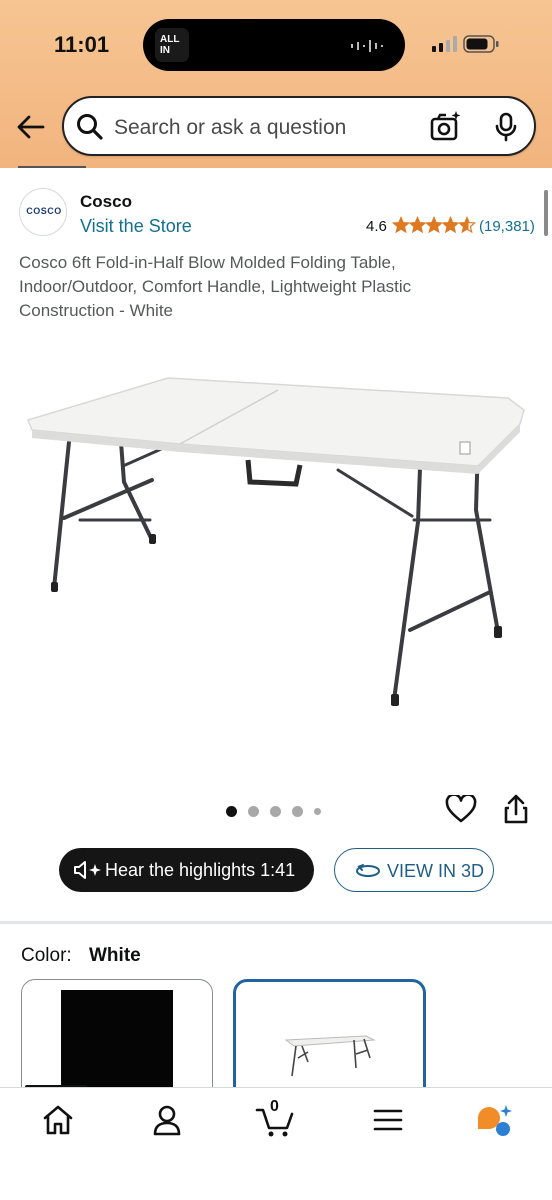 This screenshot has width=552, height=1200. What do you see at coordinates (368, 870) in the screenshot?
I see `rotate-3d-icon` at bounding box center [368, 870].